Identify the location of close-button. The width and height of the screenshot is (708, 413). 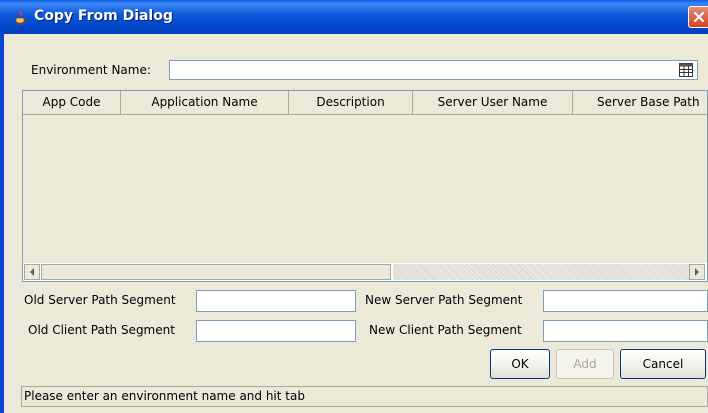
(698, 17).